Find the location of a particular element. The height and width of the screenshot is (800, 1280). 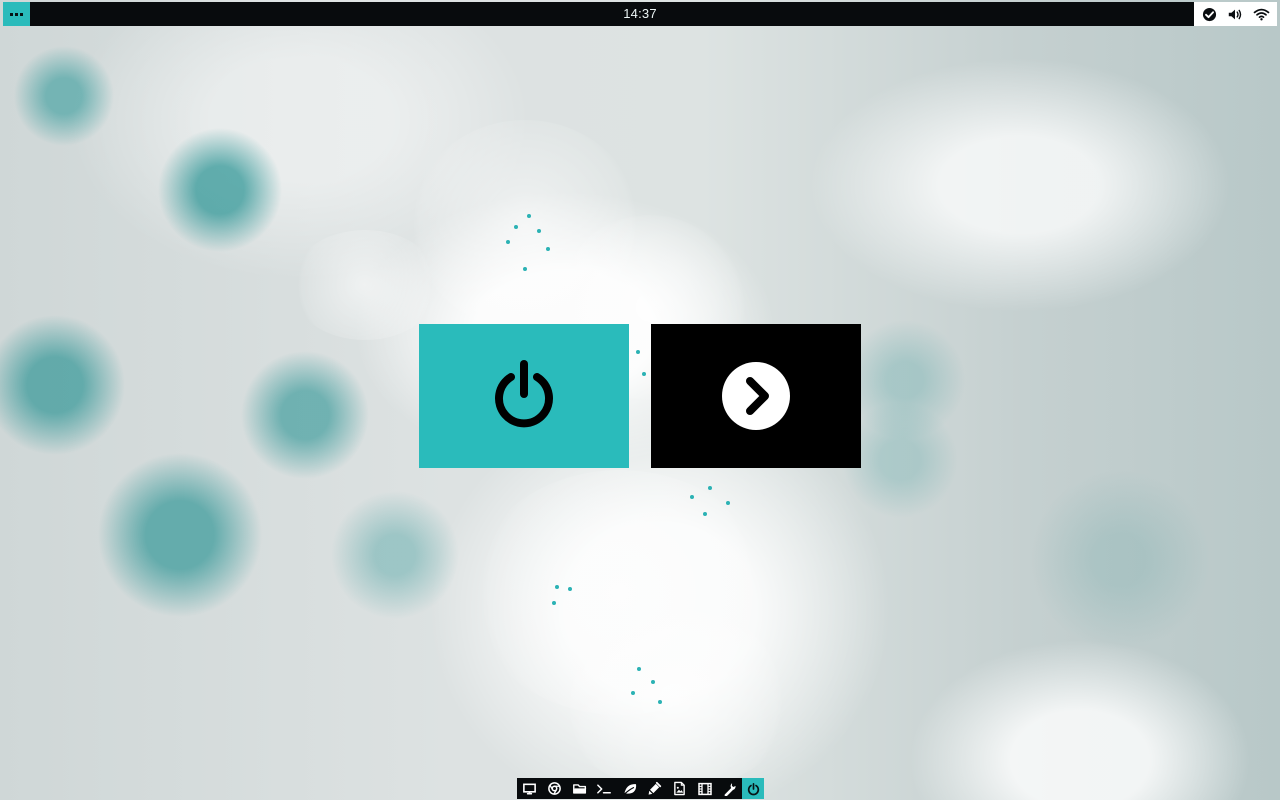

dock-desktop-button is located at coordinates (529, 788).